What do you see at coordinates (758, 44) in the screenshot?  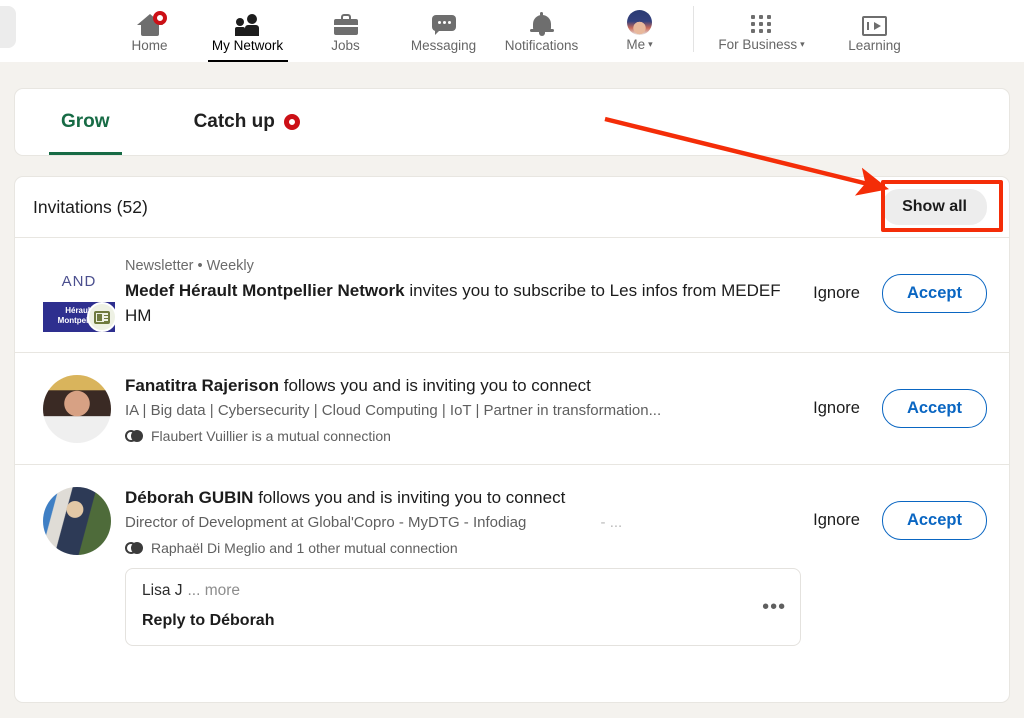 I see `nav-label-for-business: For Business` at bounding box center [758, 44].